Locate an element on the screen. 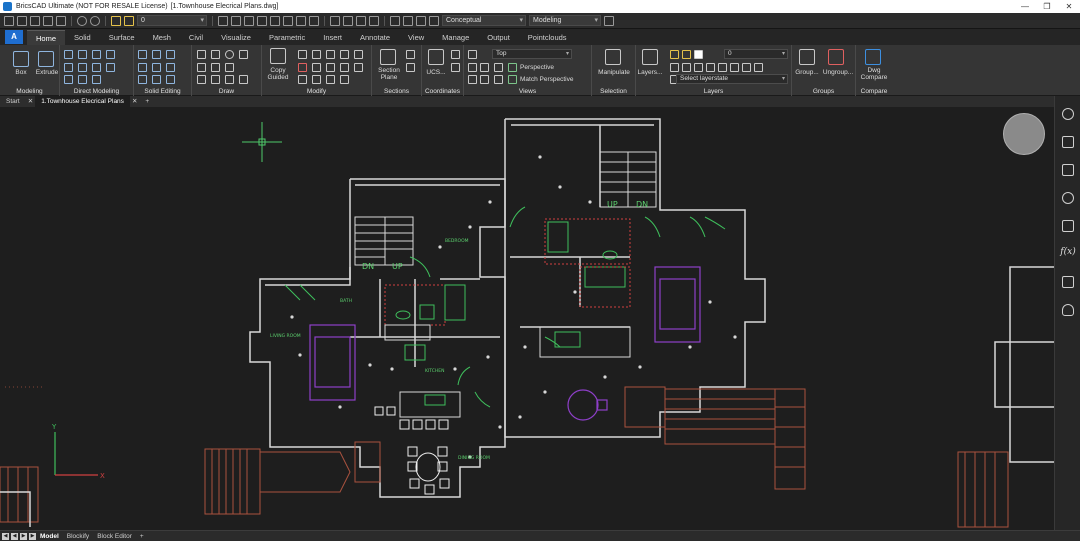 The height and width of the screenshot is (541, 1080). layers-icon is located at coordinates (650, 57).